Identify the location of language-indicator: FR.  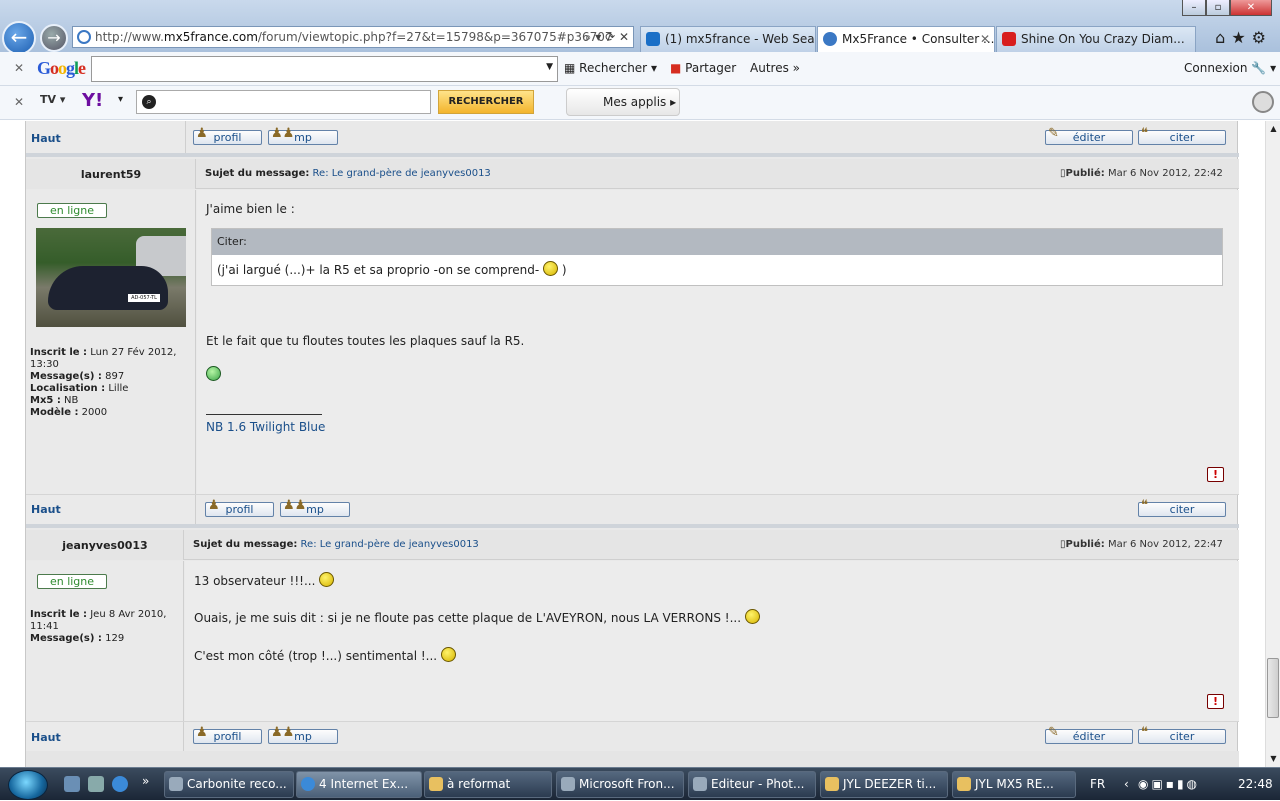
(1097, 784).